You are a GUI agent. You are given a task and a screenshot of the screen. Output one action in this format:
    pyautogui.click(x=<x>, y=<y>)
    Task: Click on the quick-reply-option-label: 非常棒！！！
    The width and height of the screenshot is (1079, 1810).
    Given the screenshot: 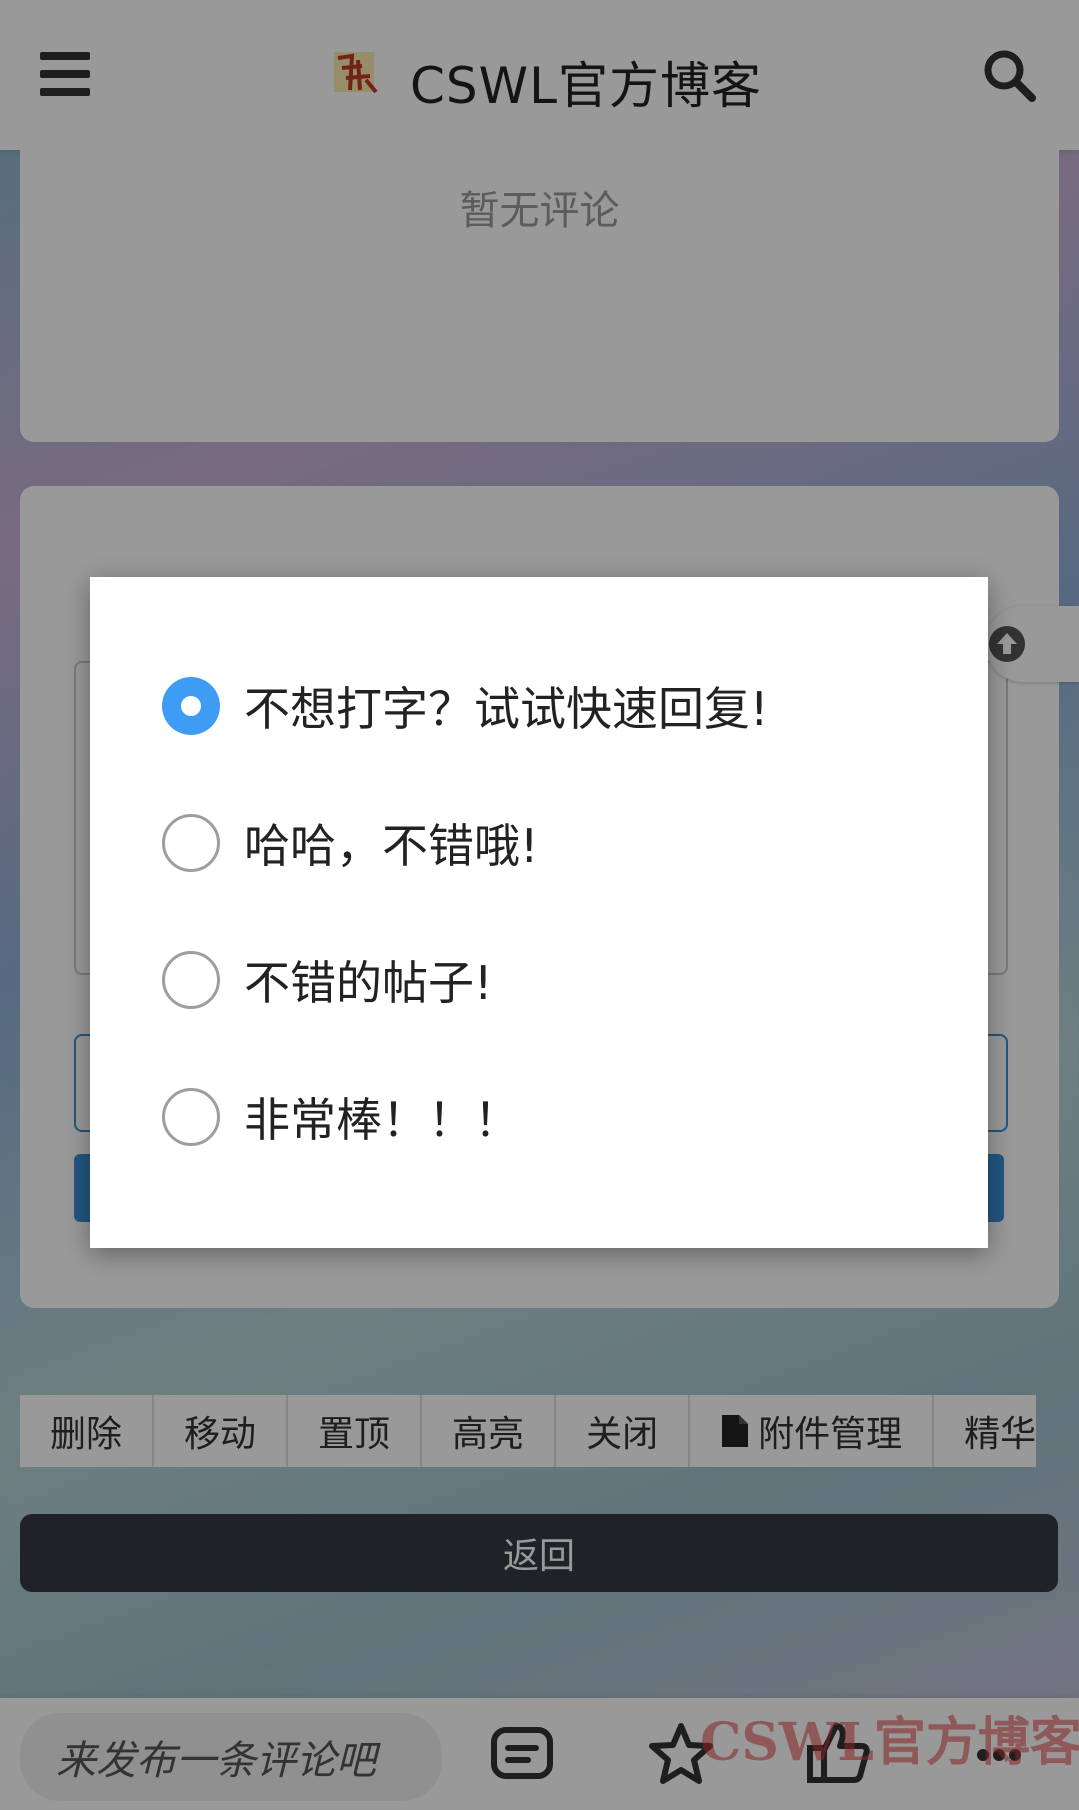 What is the action you would take?
    pyautogui.click(x=382, y=1120)
    